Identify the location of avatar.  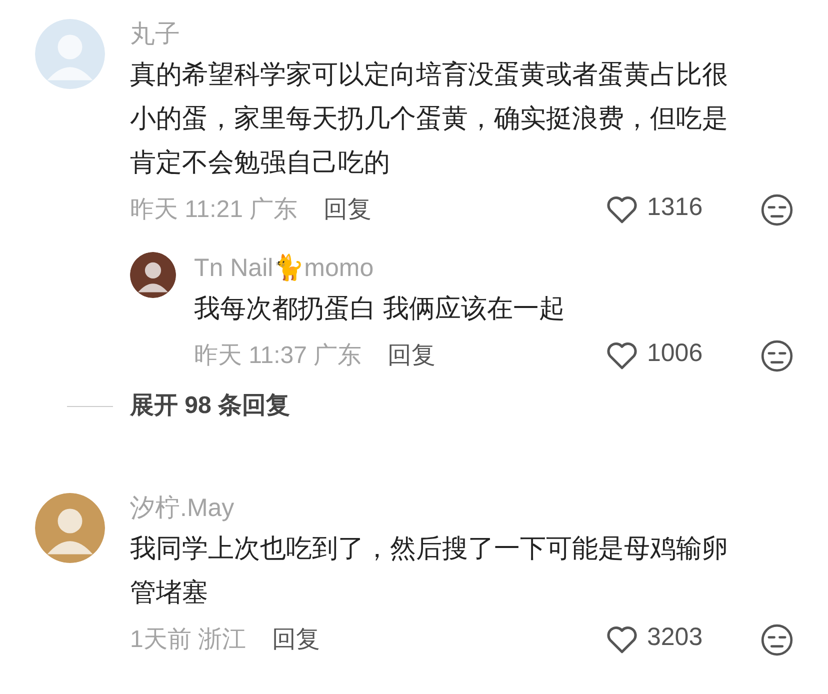
(153, 275).